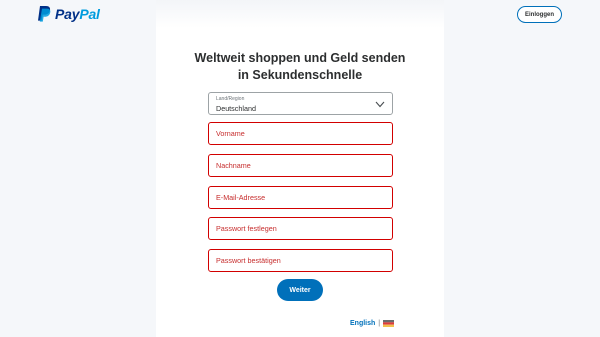 This screenshot has height=337, width=600. I want to click on germany-flag-icon, so click(389, 323).